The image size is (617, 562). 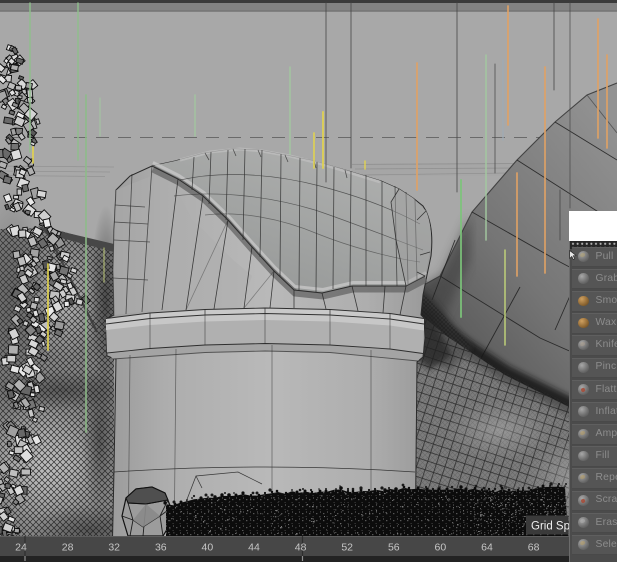 What do you see at coordinates (208, 548) in the screenshot?
I see `svg-text: 40` at bounding box center [208, 548].